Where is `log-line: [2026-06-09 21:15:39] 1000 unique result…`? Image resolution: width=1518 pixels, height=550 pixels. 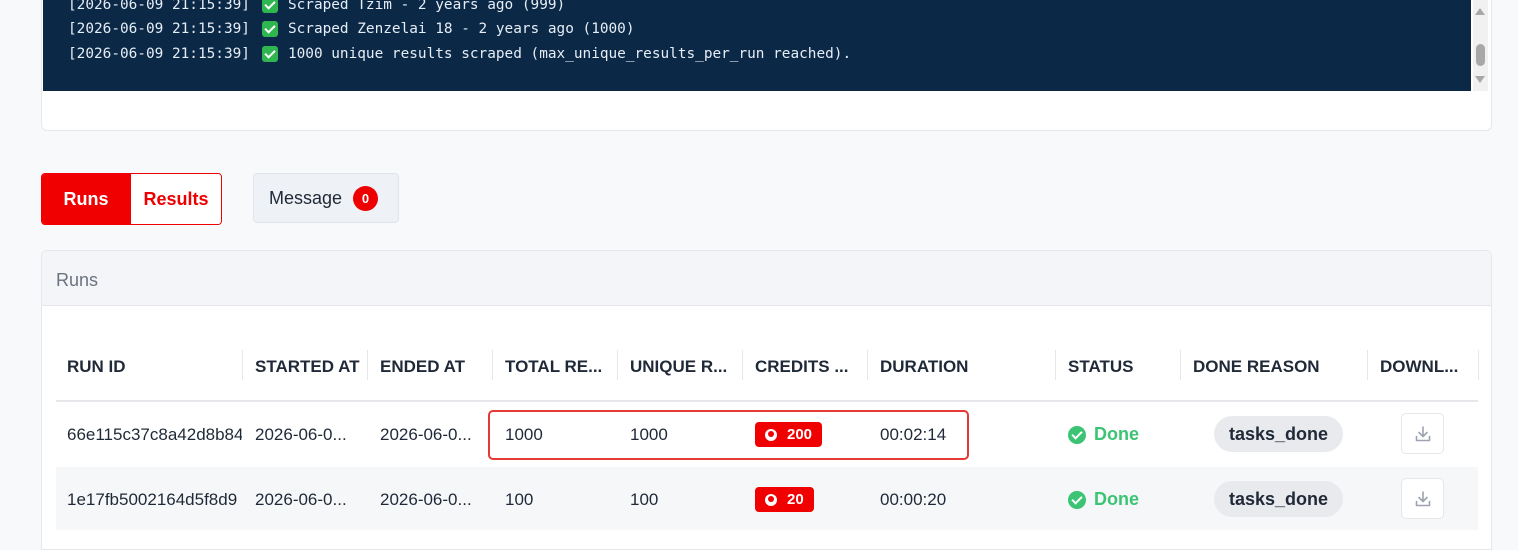 log-line: [2026-06-09 21:15:39] 1000 unique result… is located at coordinates (459, 54).